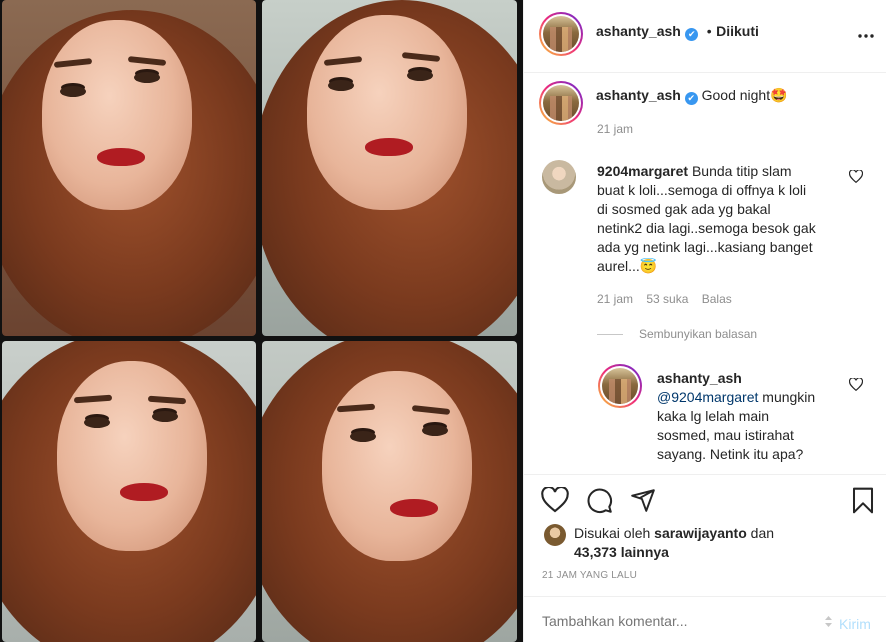 This screenshot has width=886, height=643. I want to click on comment-likes-count: 53 suka, so click(667, 299).